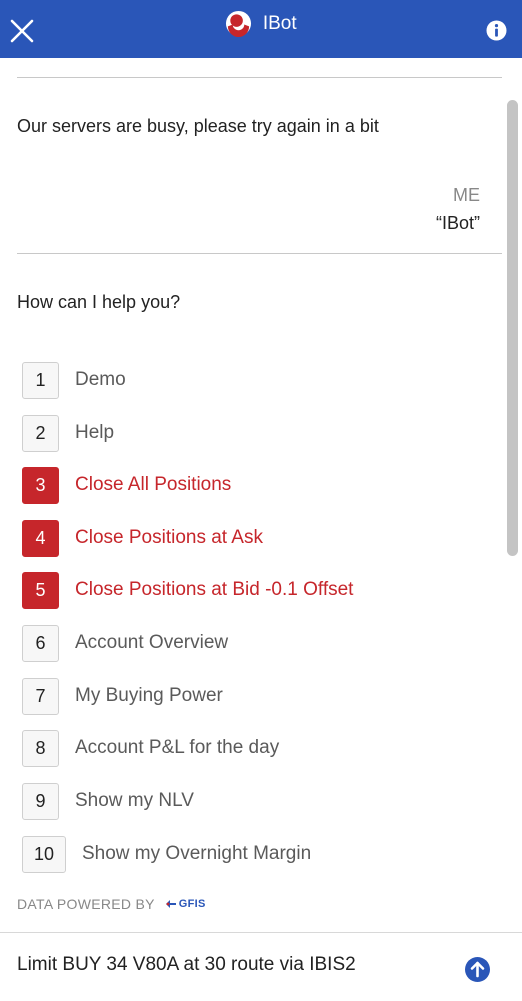  What do you see at coordinates (40, 643) in the screenshot?
I see `option-number: 6` at bounding box center [40, 643].